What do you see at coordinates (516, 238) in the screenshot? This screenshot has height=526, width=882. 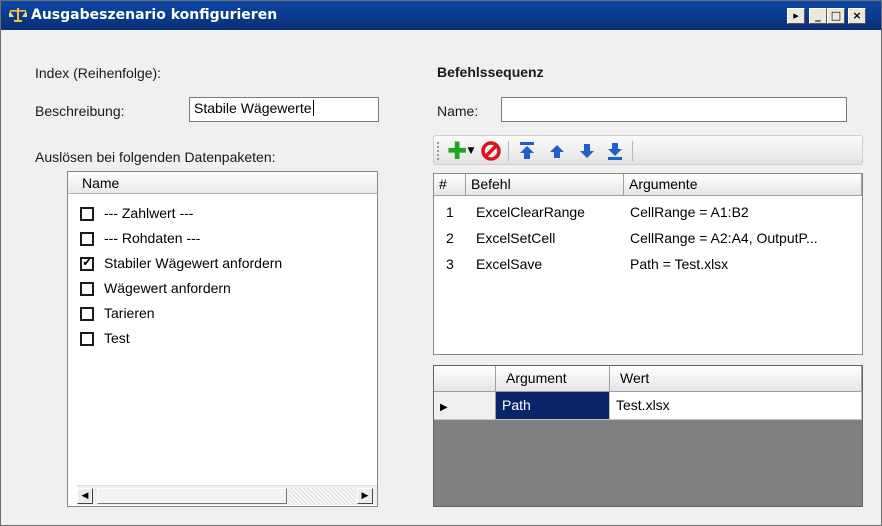 I see `cell-command: ExcelSetCell` at bounding box center [516, 238].